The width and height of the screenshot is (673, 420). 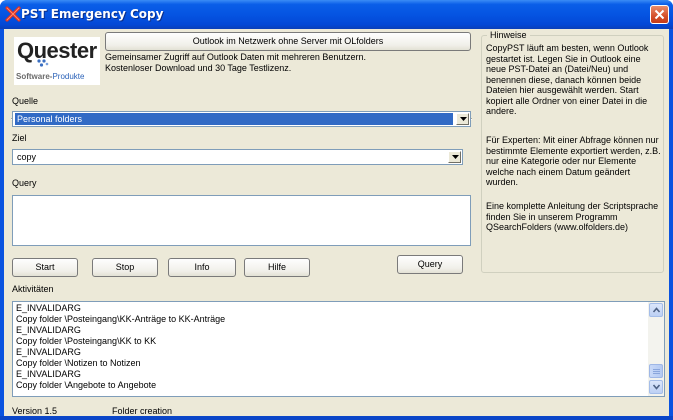 I want to click on title-bar: PST Emergency Copy, so click(x=336, y=14).